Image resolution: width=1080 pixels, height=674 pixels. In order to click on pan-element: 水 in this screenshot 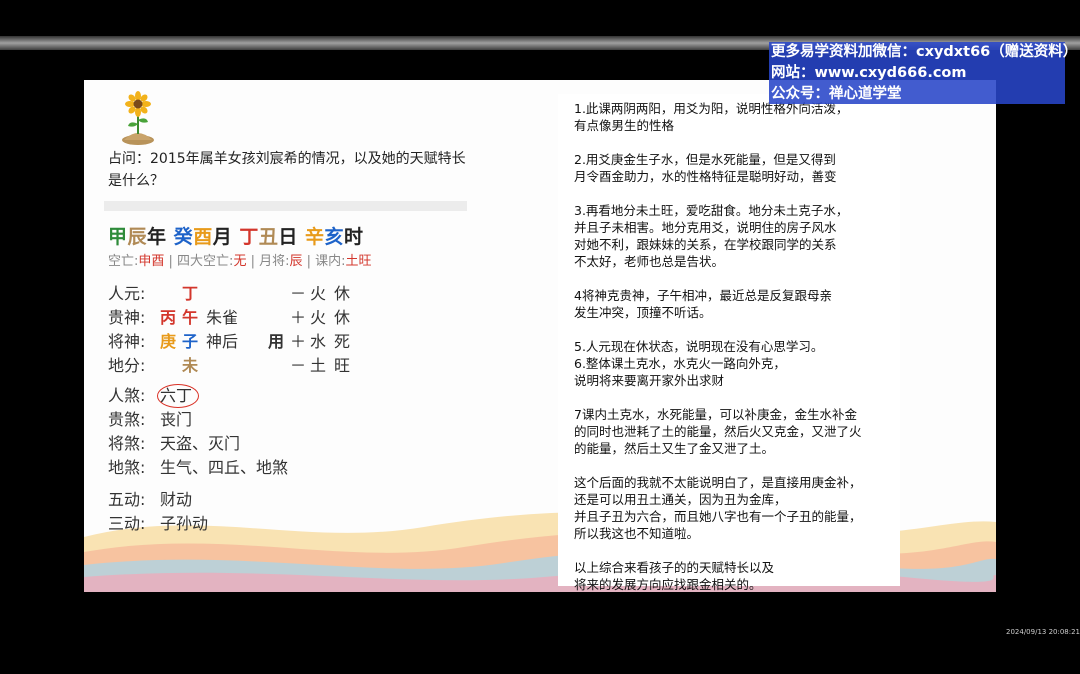, I will do `click(318, 341)`.